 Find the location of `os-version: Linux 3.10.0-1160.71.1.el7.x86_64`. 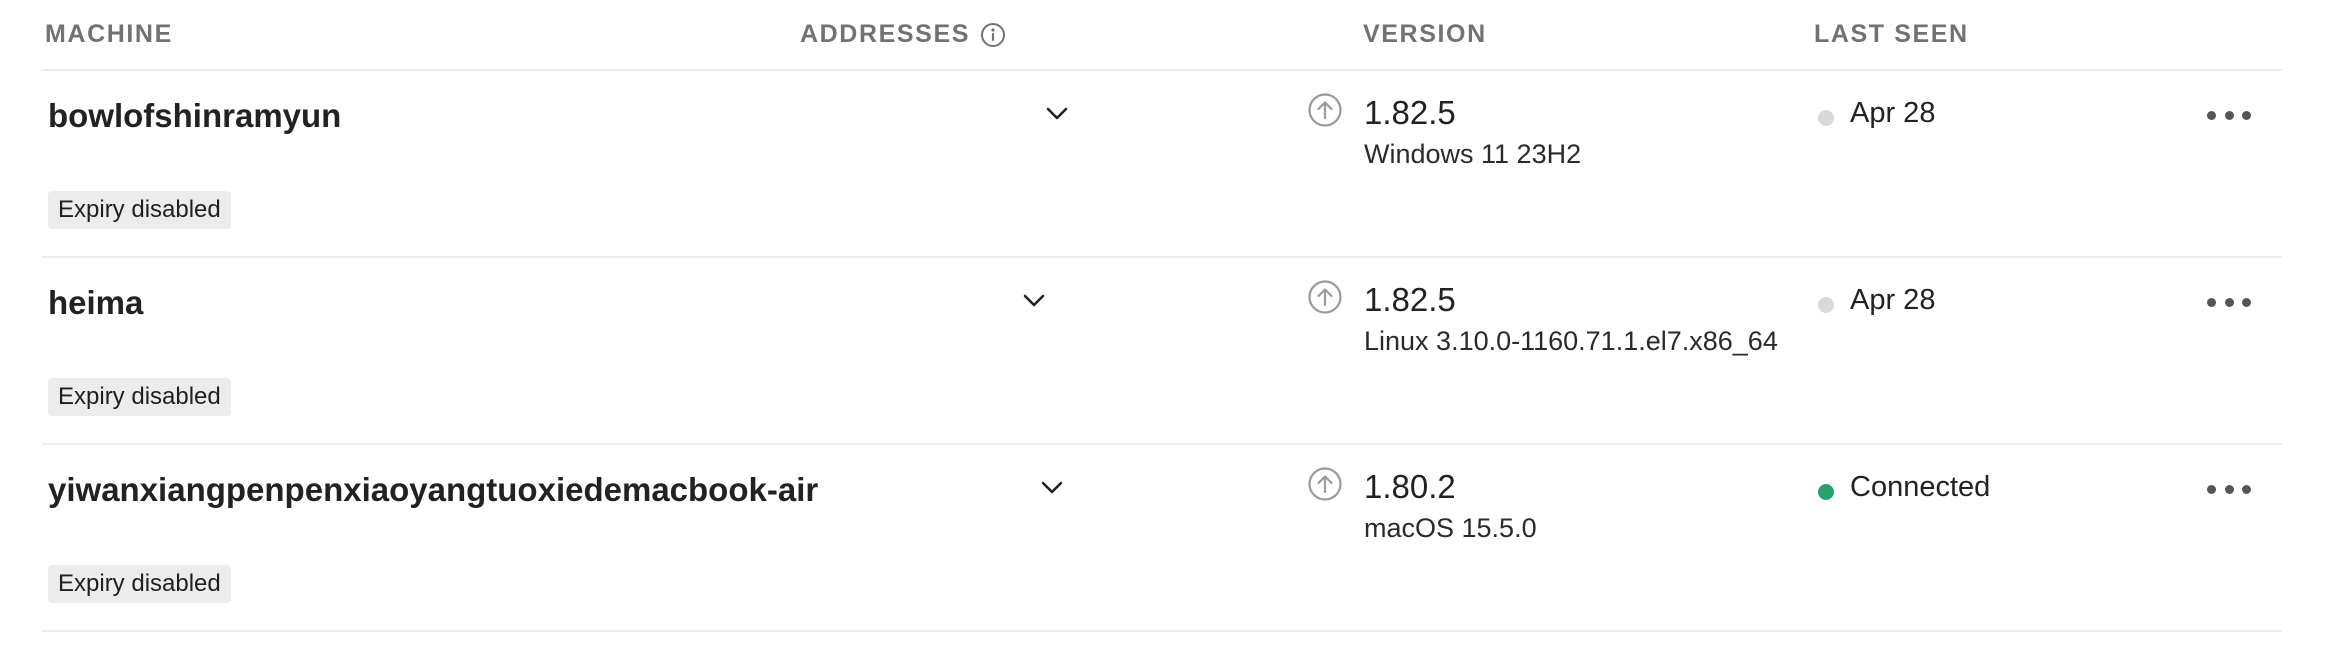

os-version: Linux 3.10.0-1160.71.1.el7.x86_64 is located at coordinates (1571, 341).